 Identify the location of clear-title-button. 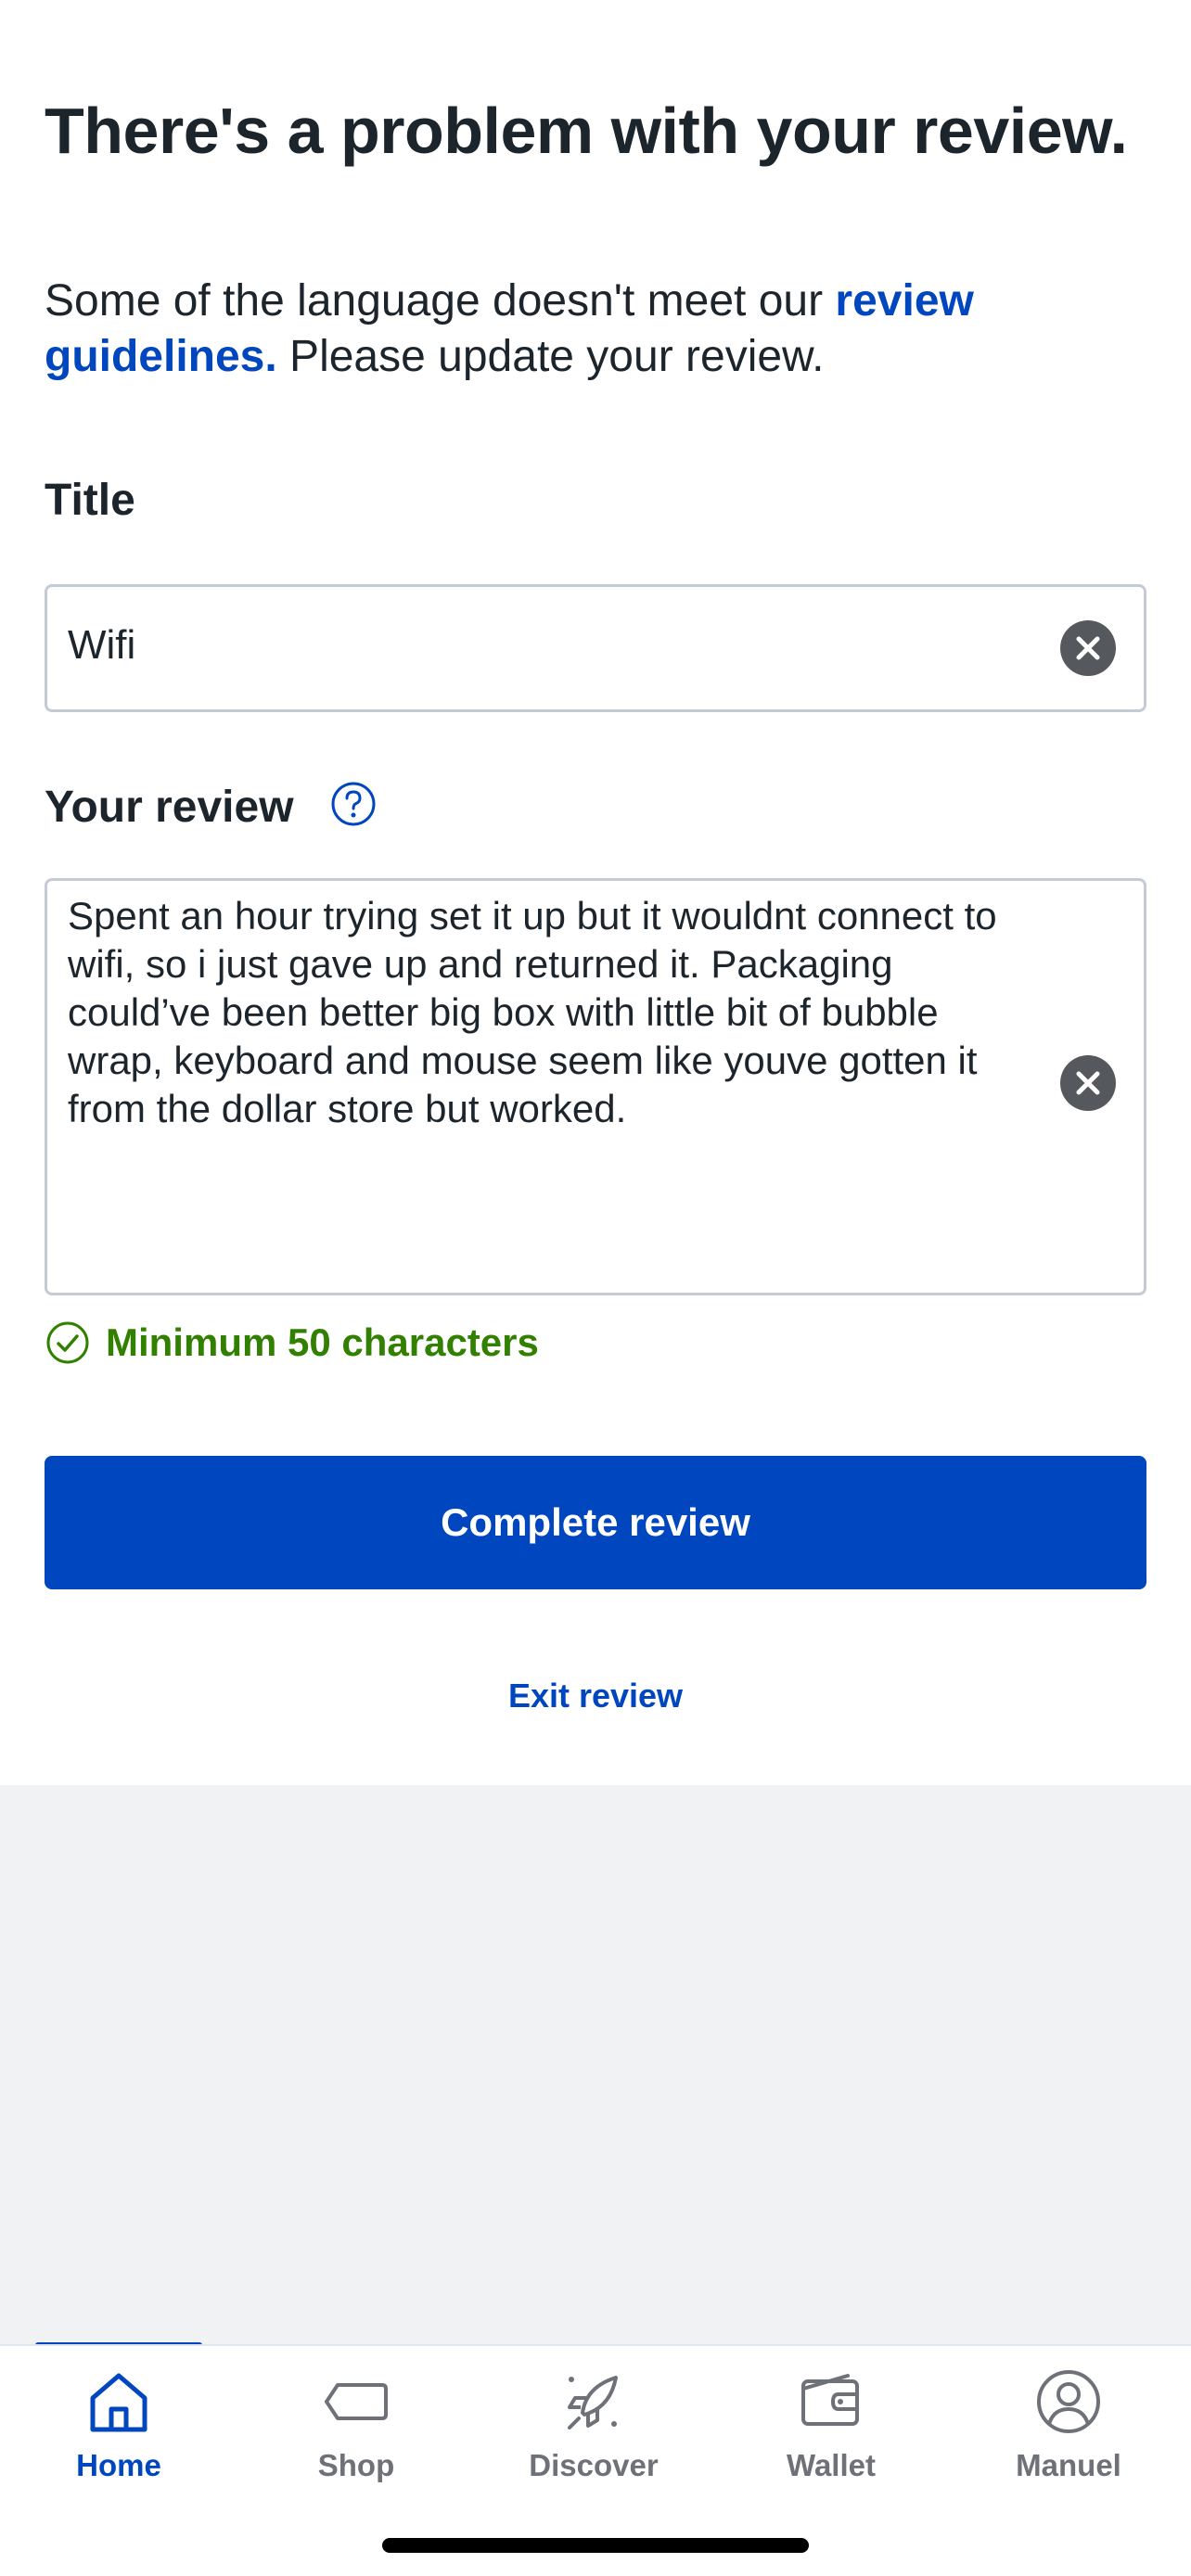
(1088, 648).